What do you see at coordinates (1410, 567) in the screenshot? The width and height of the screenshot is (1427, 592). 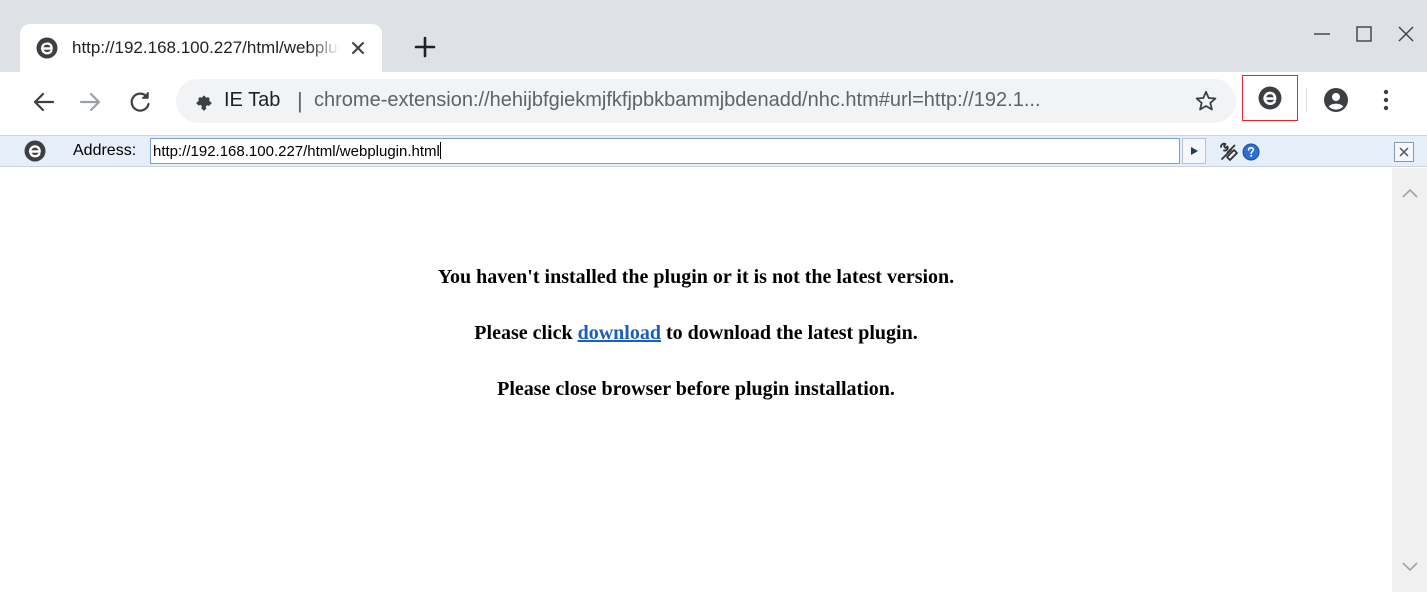 I see `chevron-down-icon` at bounding box center [1410, 567].